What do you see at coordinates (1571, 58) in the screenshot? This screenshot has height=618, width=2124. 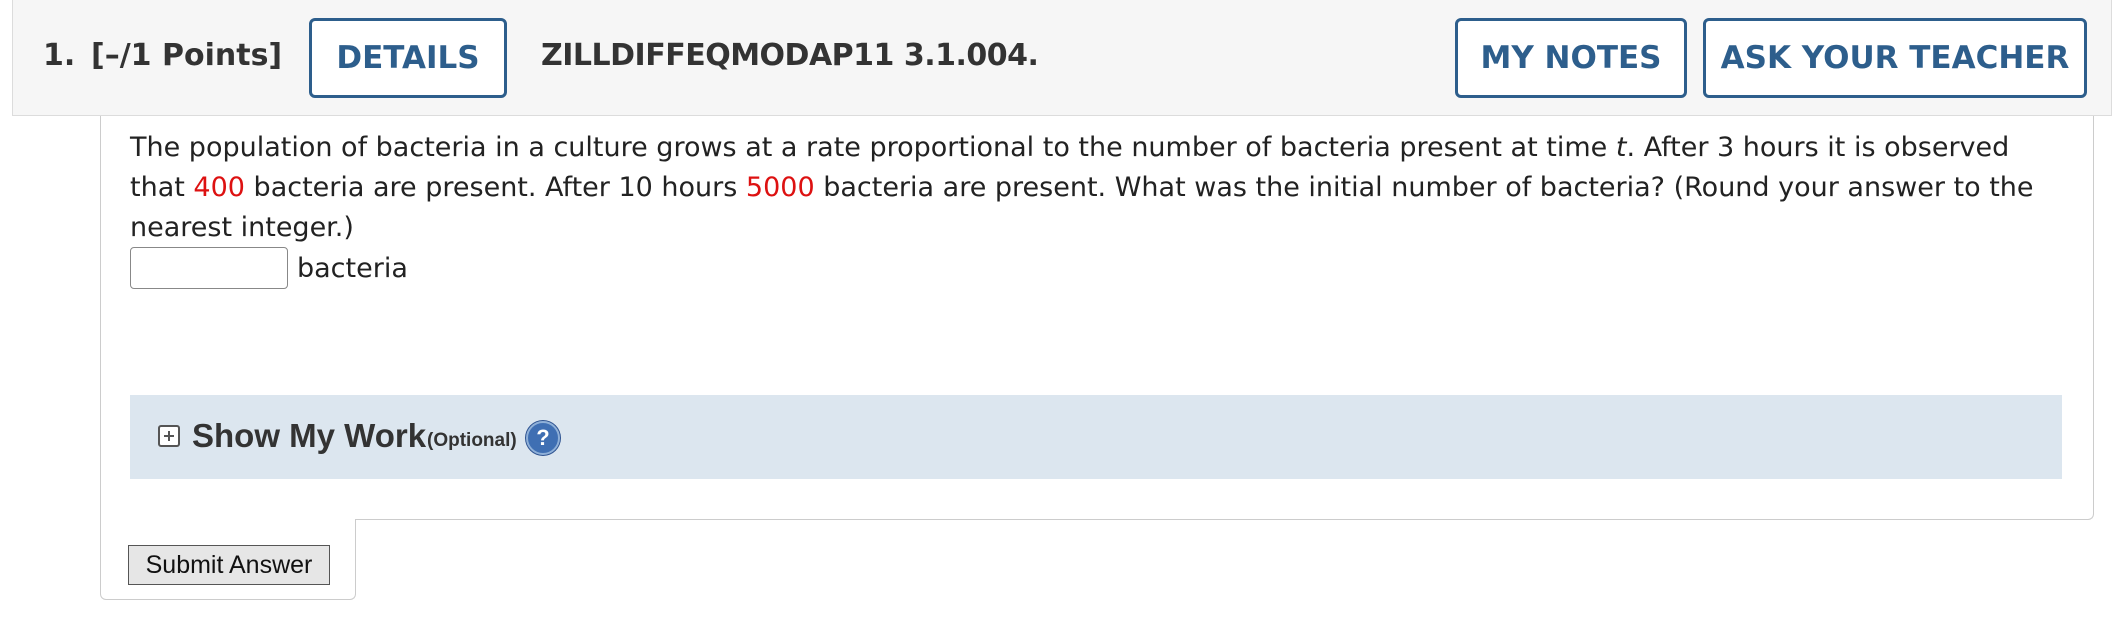 I see `my-notes-button: MY NOTES` at bounding box center [1571, 58].